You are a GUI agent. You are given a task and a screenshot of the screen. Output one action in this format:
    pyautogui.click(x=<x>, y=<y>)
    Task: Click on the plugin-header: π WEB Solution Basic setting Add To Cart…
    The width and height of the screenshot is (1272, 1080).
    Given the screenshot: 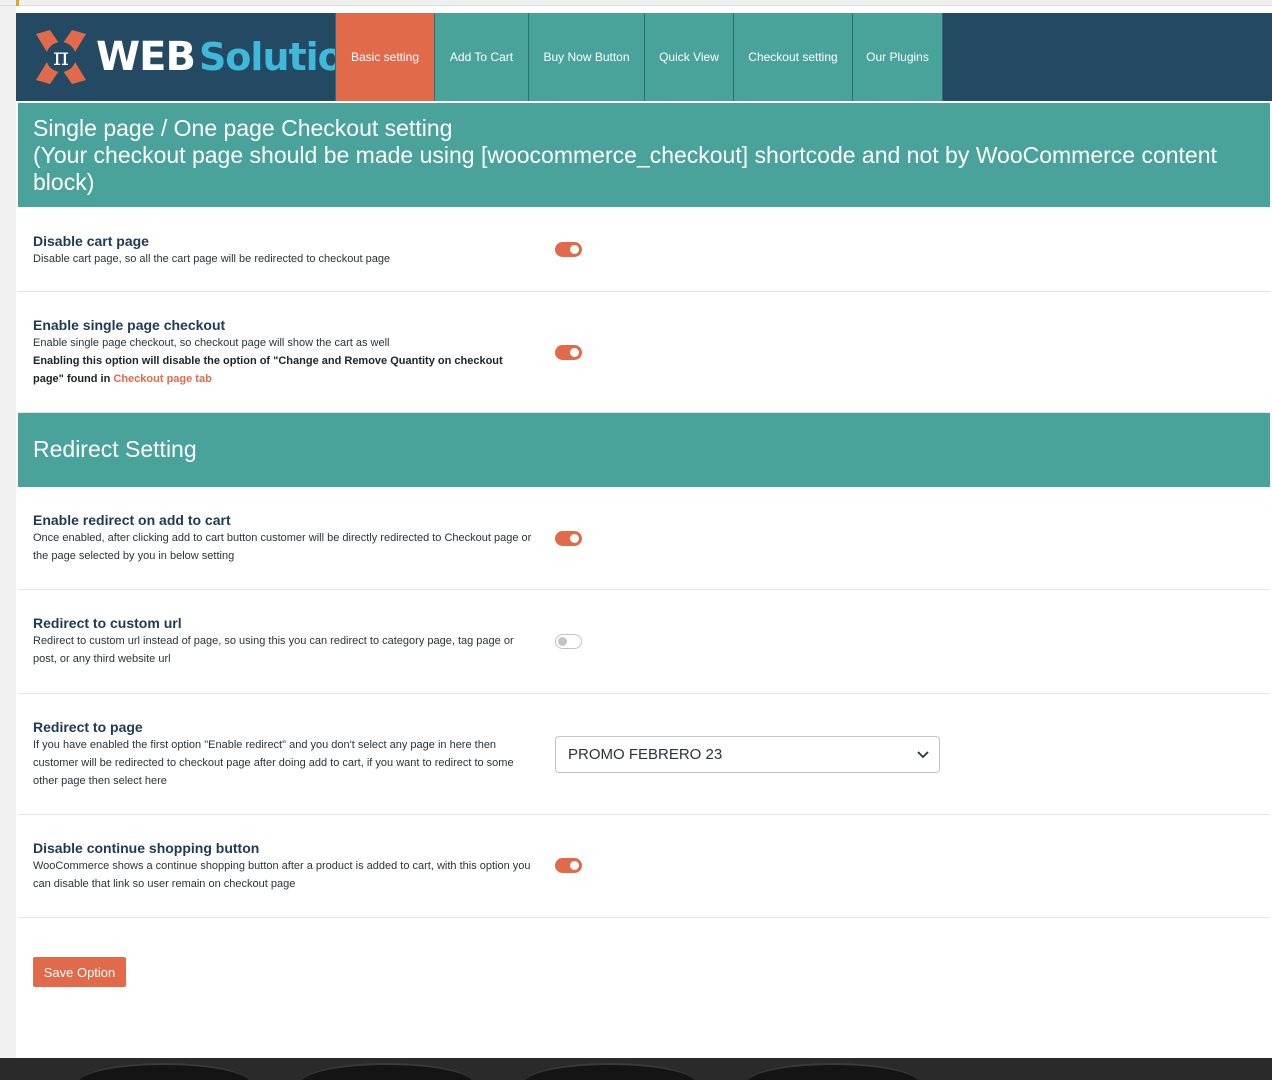 What is the action you would take?
    pyautogui.click(x=644, y=57)
    